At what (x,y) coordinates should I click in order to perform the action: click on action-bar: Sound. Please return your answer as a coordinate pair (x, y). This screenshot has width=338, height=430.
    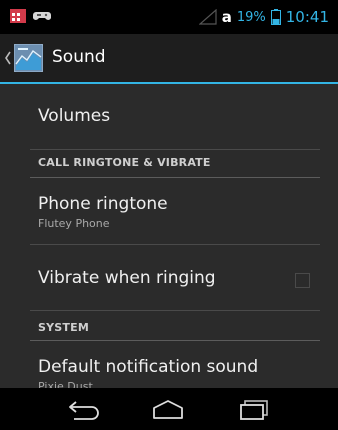
    Looking at the image, I should click on (169, 59).